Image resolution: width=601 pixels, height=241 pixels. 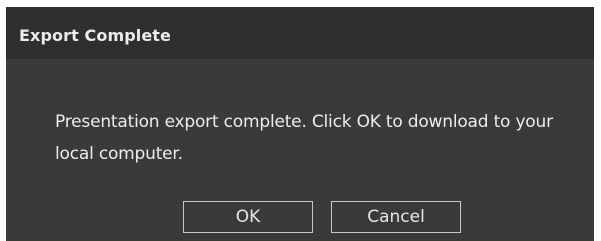 I want to click on cancel-button: Cancel, so click(x=396, y=217).